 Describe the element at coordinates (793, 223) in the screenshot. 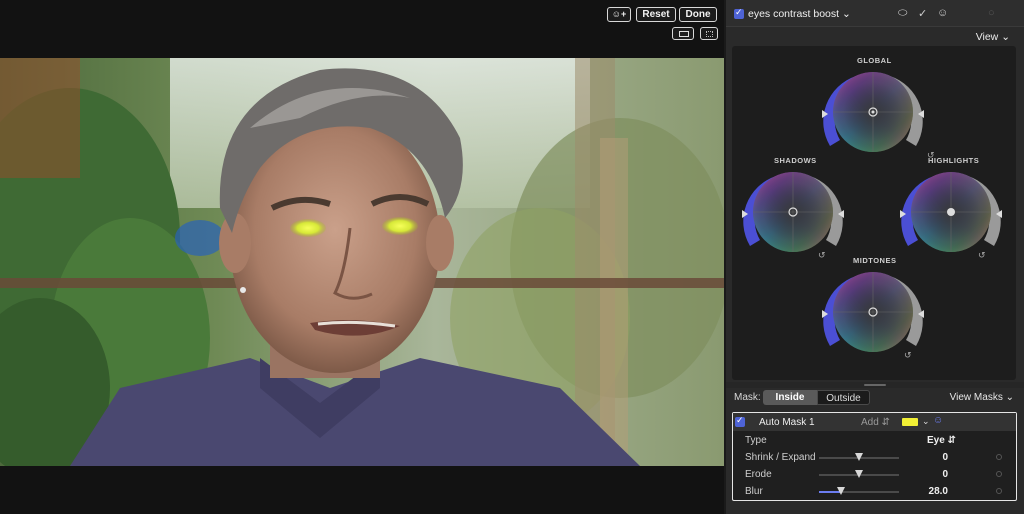

I see `shadows-color-wheel` at that location.